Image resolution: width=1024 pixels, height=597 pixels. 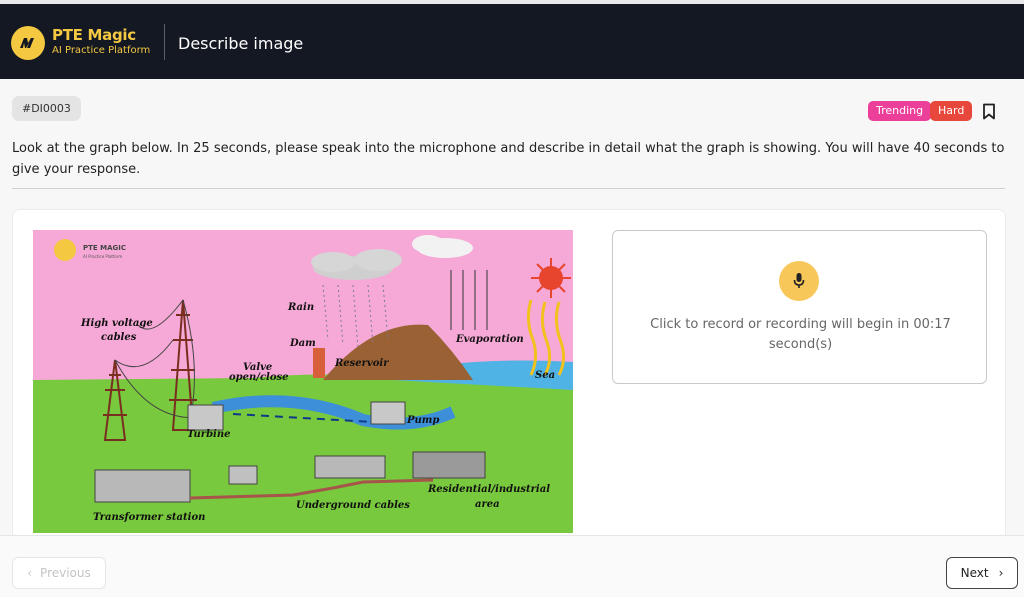 What do you see at coordinates (489, 339) in the screenshot?
I see `label-evaporation: Evaporation` at bounding box center [489, 339].